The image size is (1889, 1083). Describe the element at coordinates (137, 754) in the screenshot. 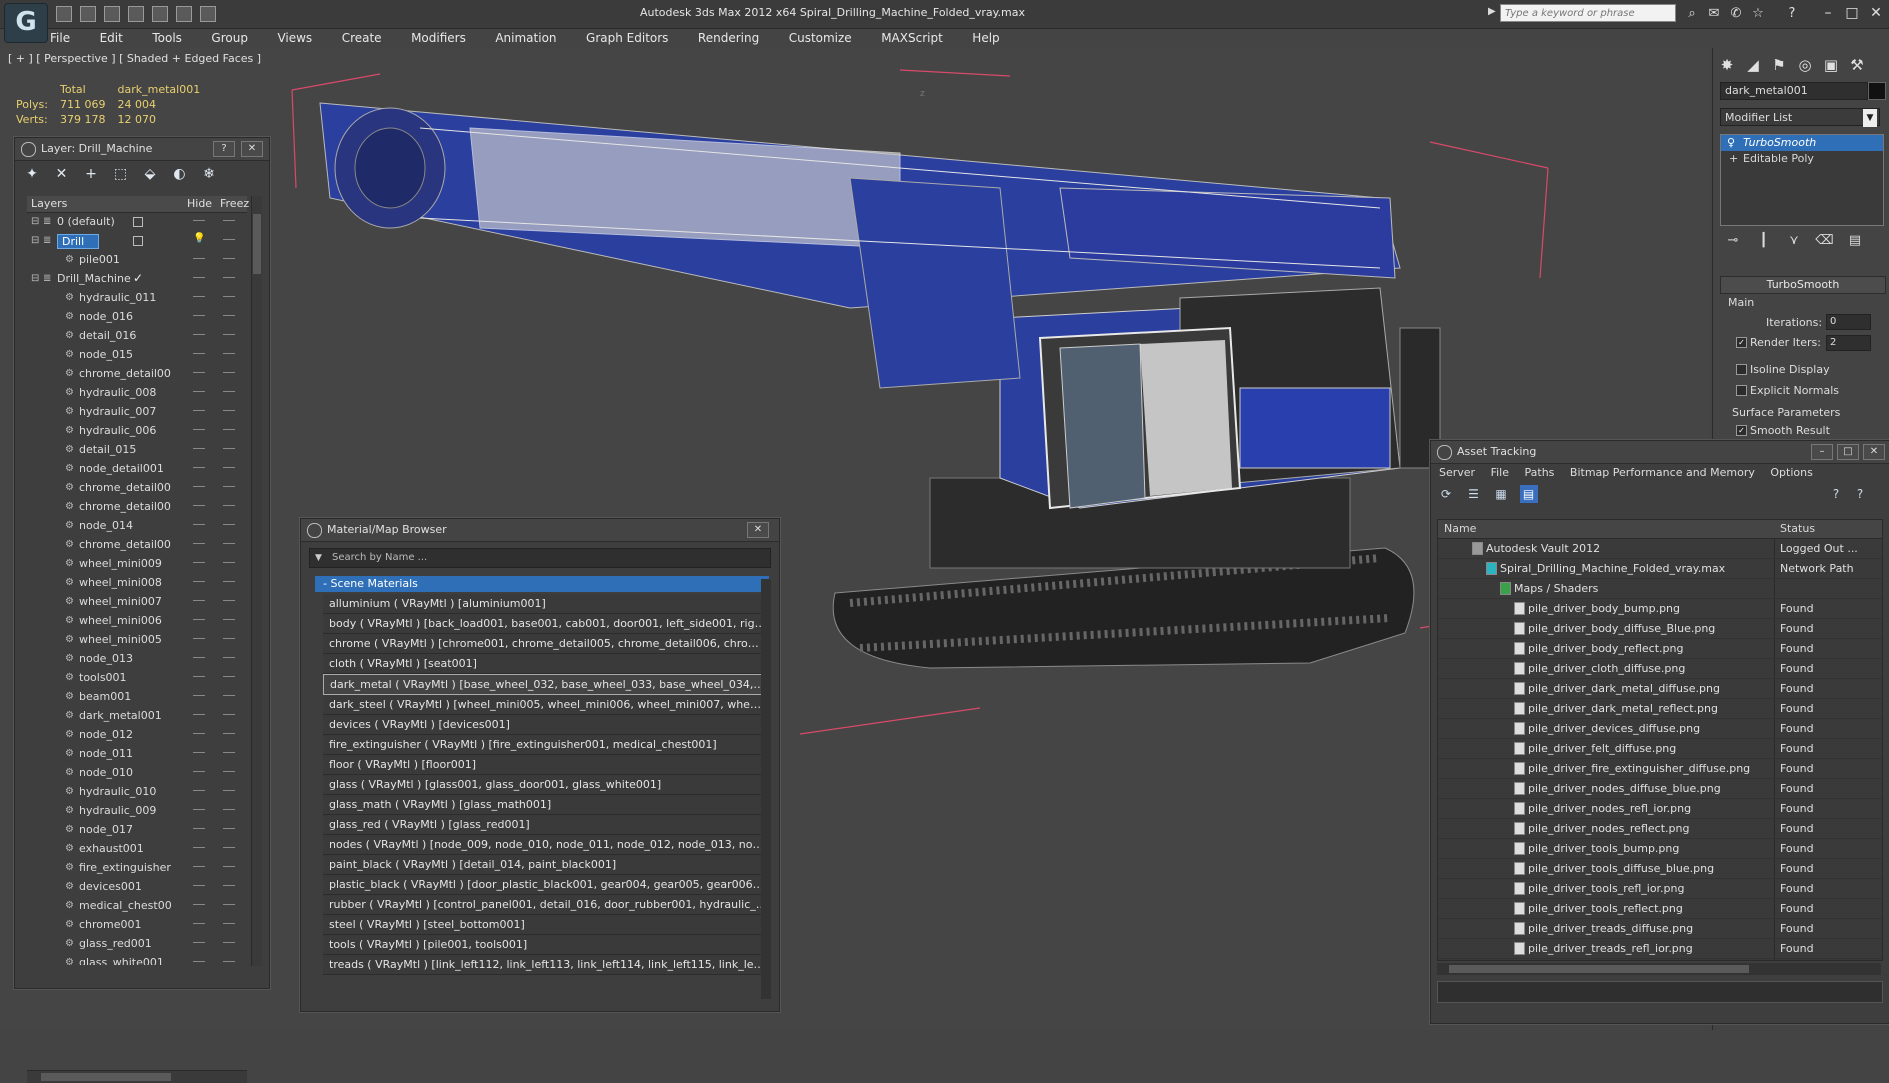

I see `layer-row: ⚙ node_011` at that location.